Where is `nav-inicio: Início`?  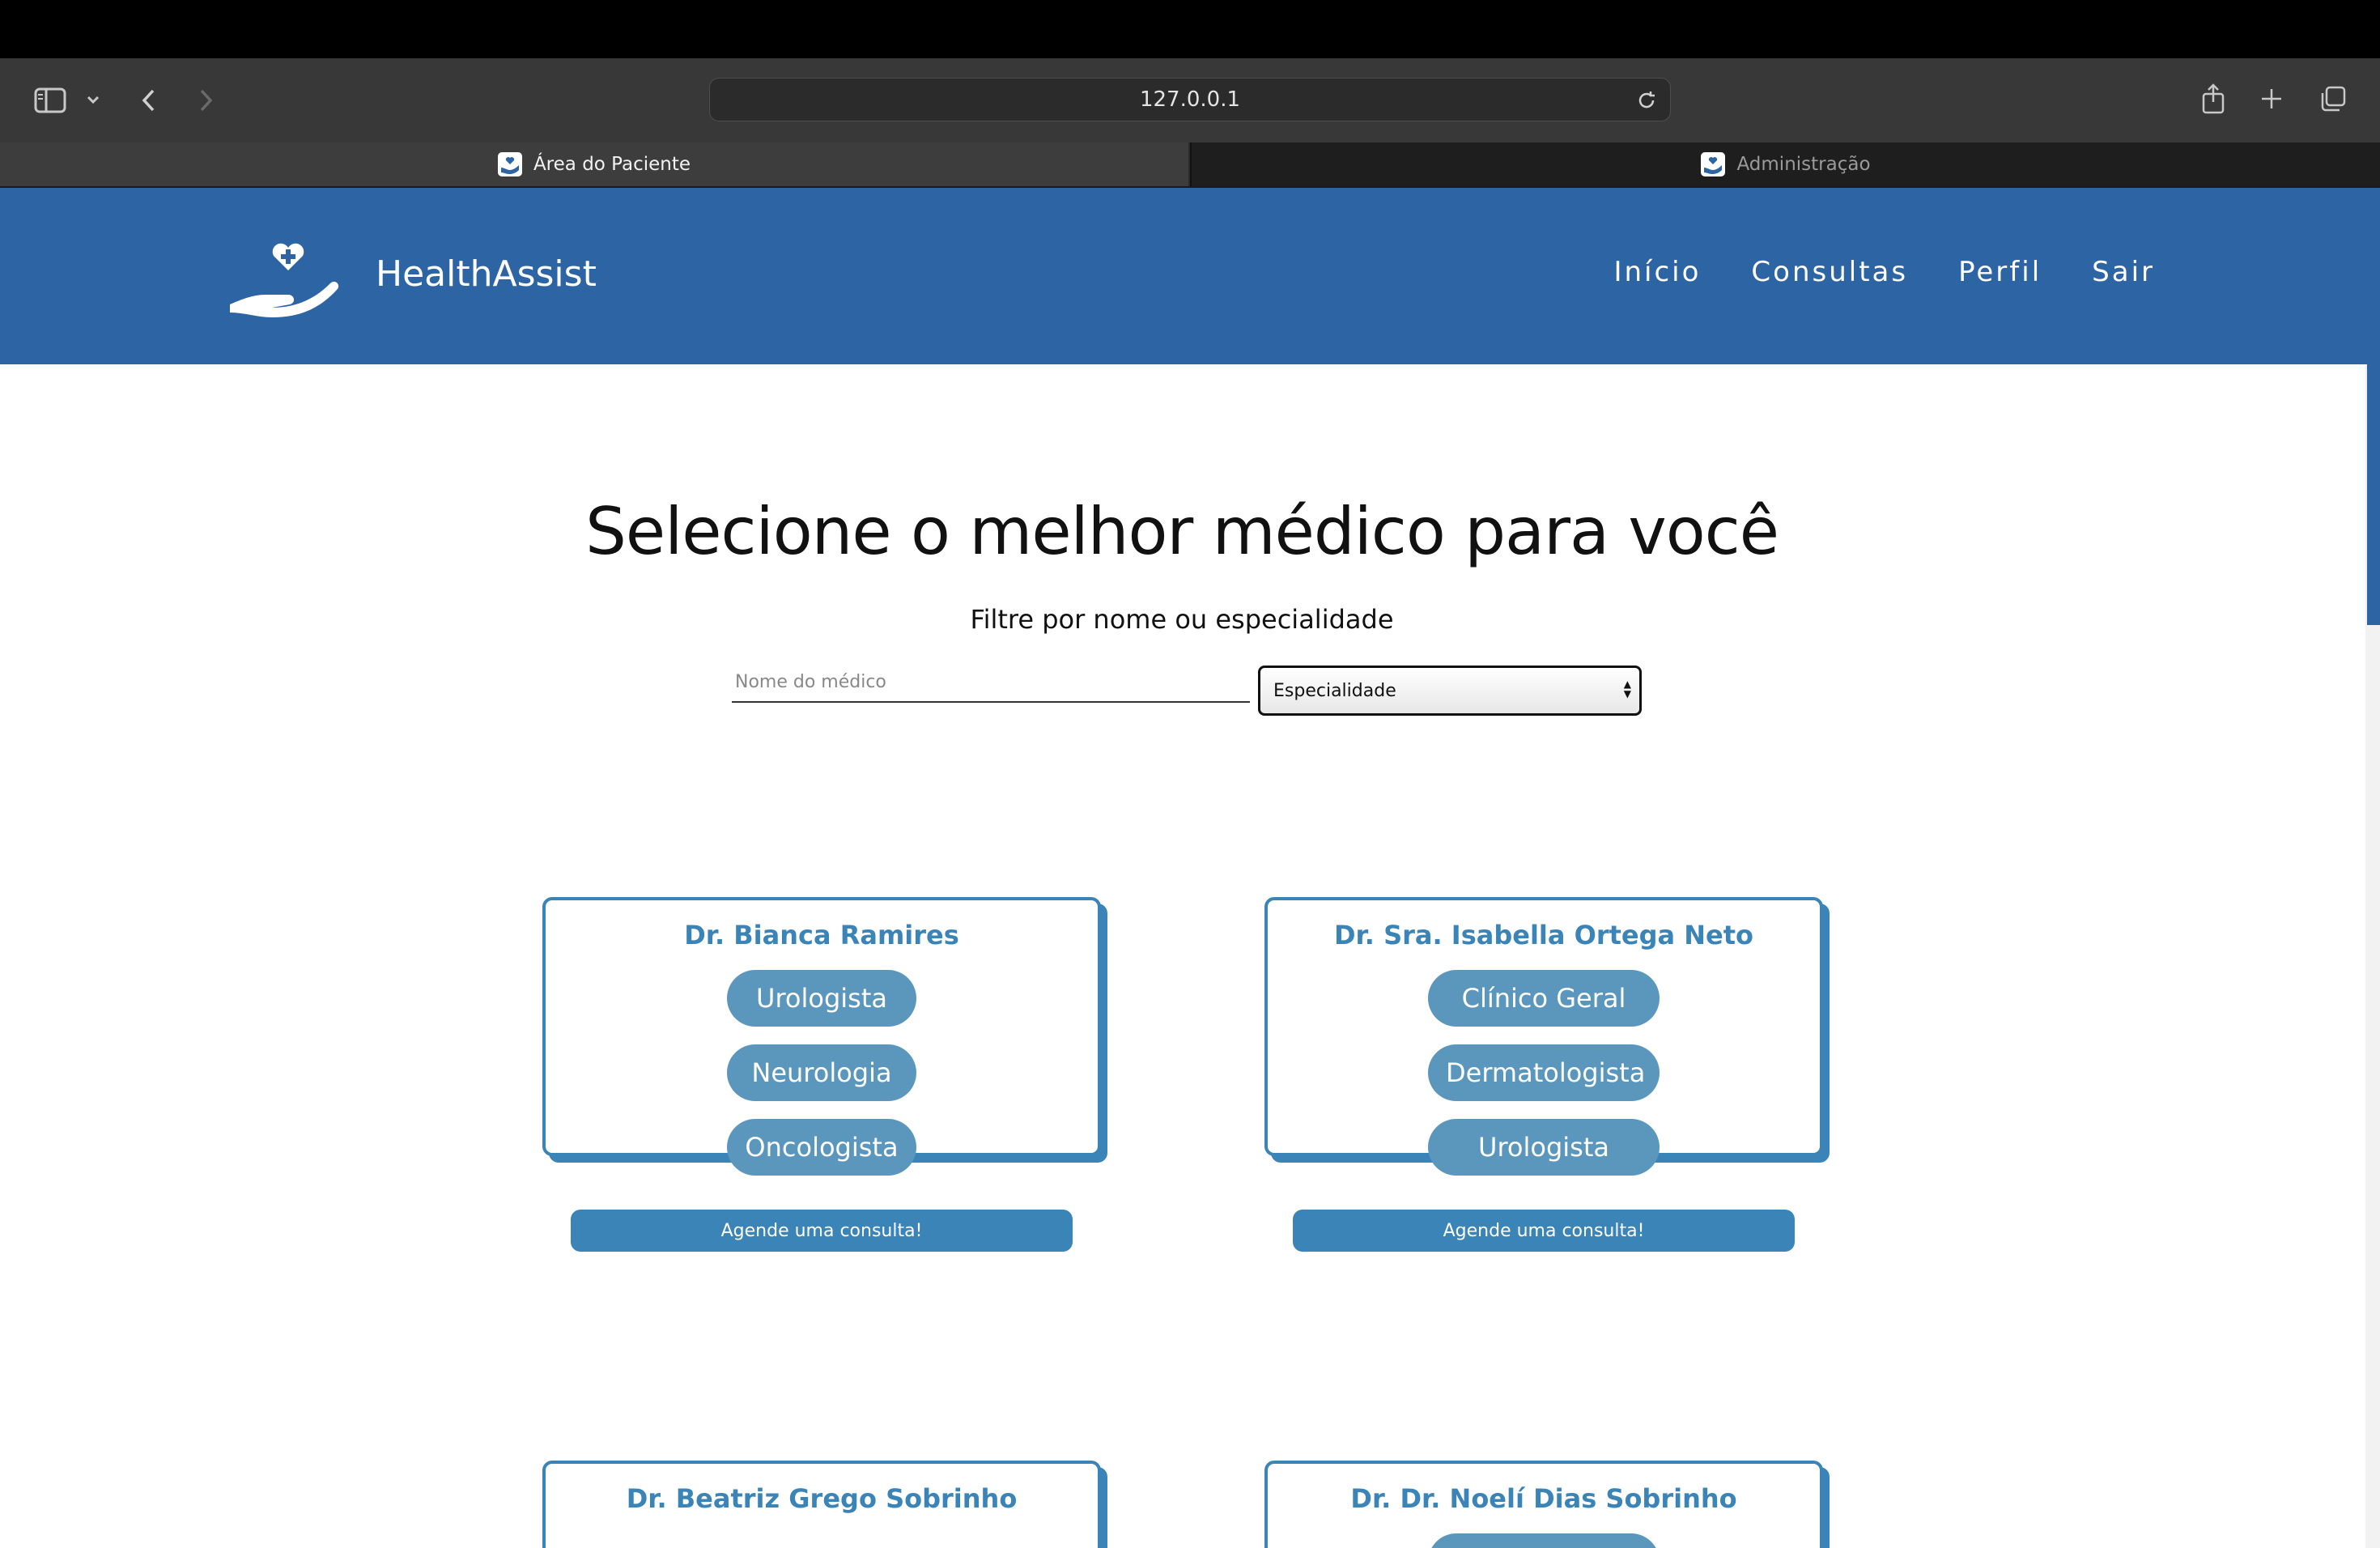
nav-inicio: Início is located at coordinates (1657, 272).